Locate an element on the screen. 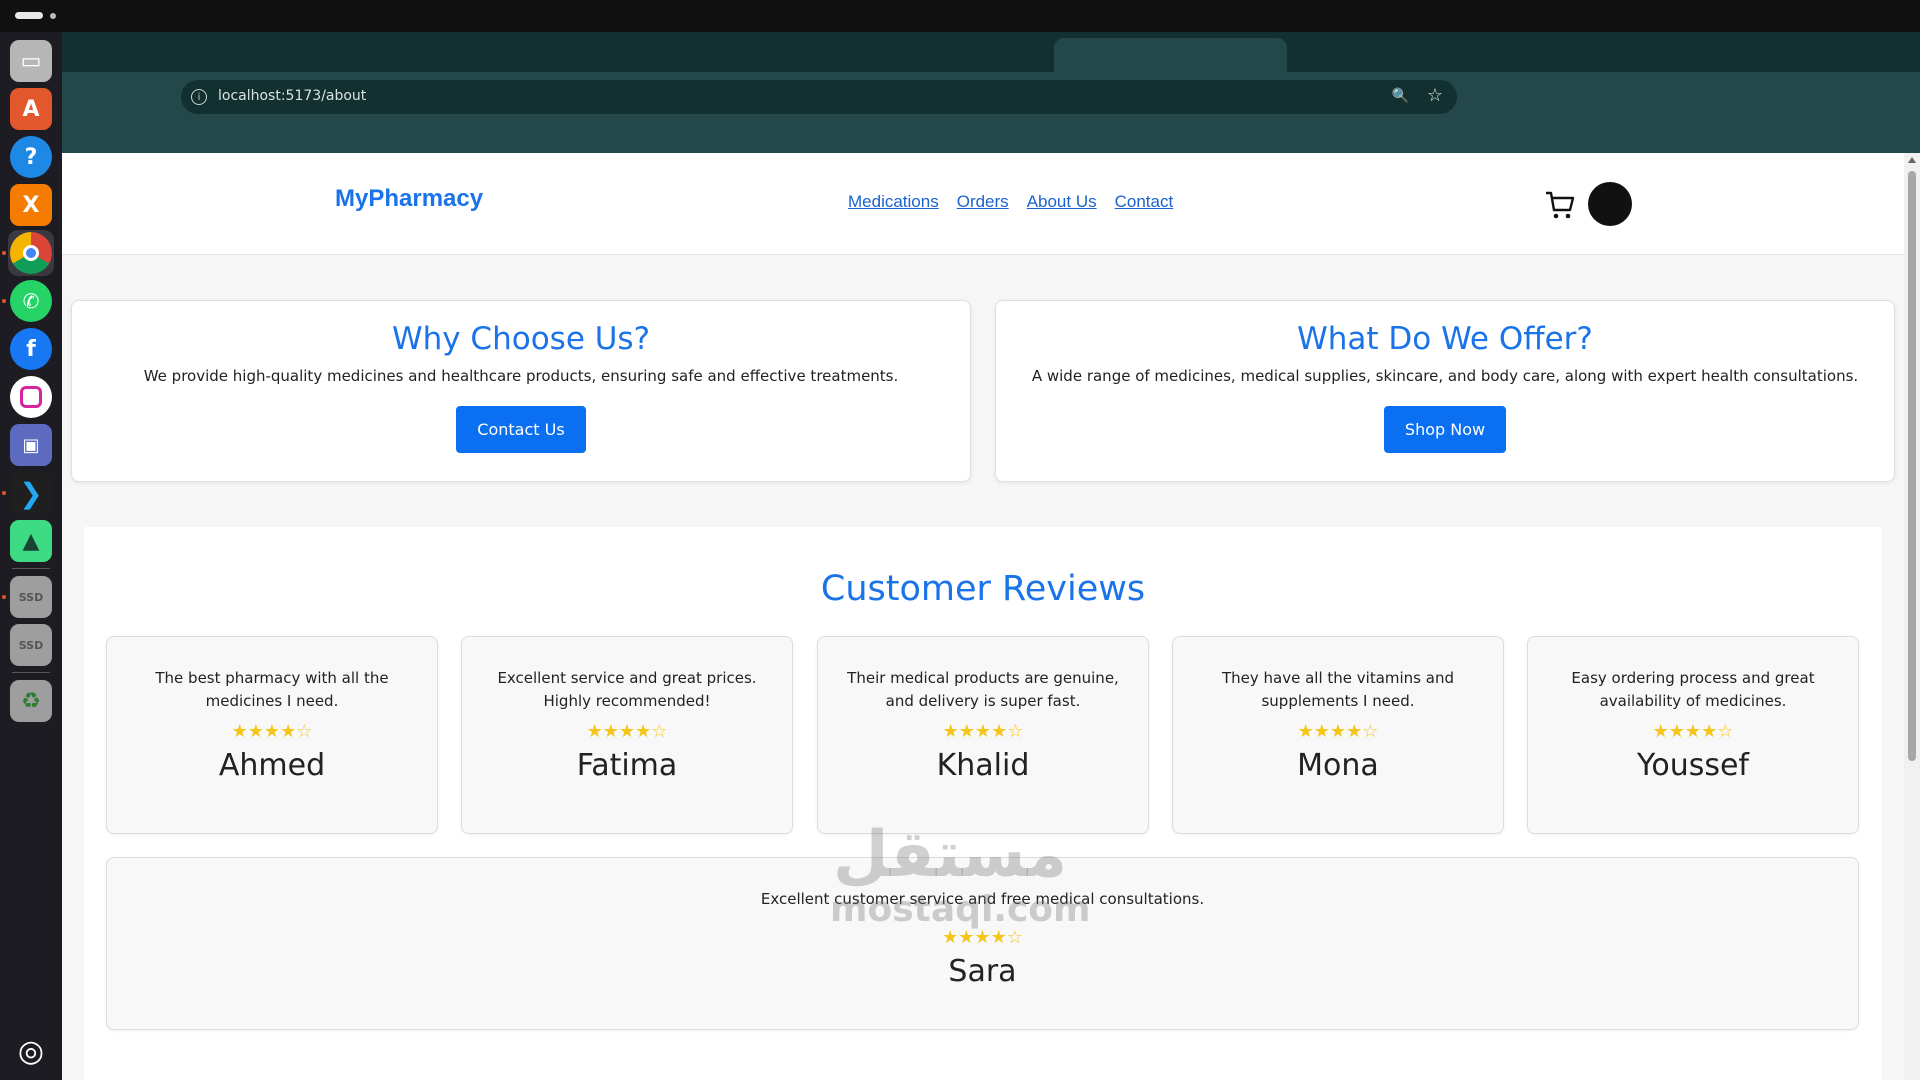 This screenshot has height=1080, width=1920. dock-xampp: X is located at coordinates (31, 205).